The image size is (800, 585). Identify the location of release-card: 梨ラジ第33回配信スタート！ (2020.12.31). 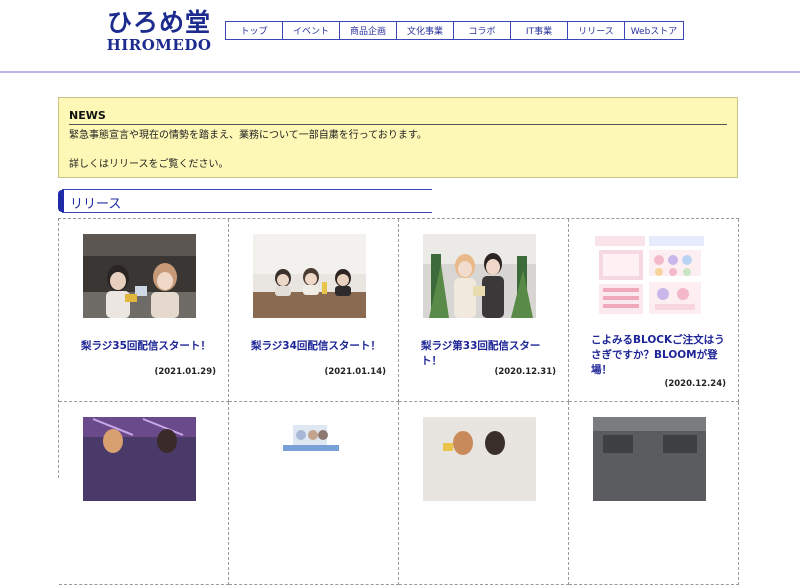
(484, 310).